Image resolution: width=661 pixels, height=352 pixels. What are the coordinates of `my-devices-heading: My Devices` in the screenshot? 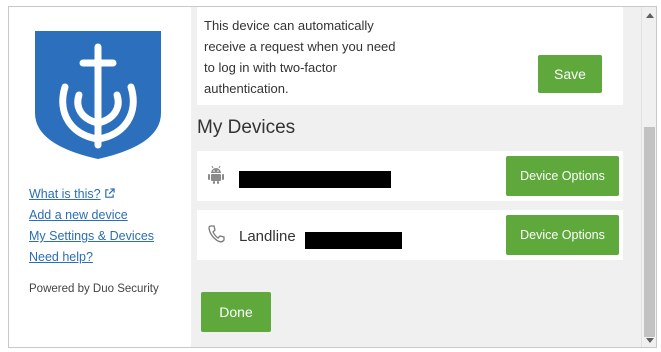 It's located at (246, 127).